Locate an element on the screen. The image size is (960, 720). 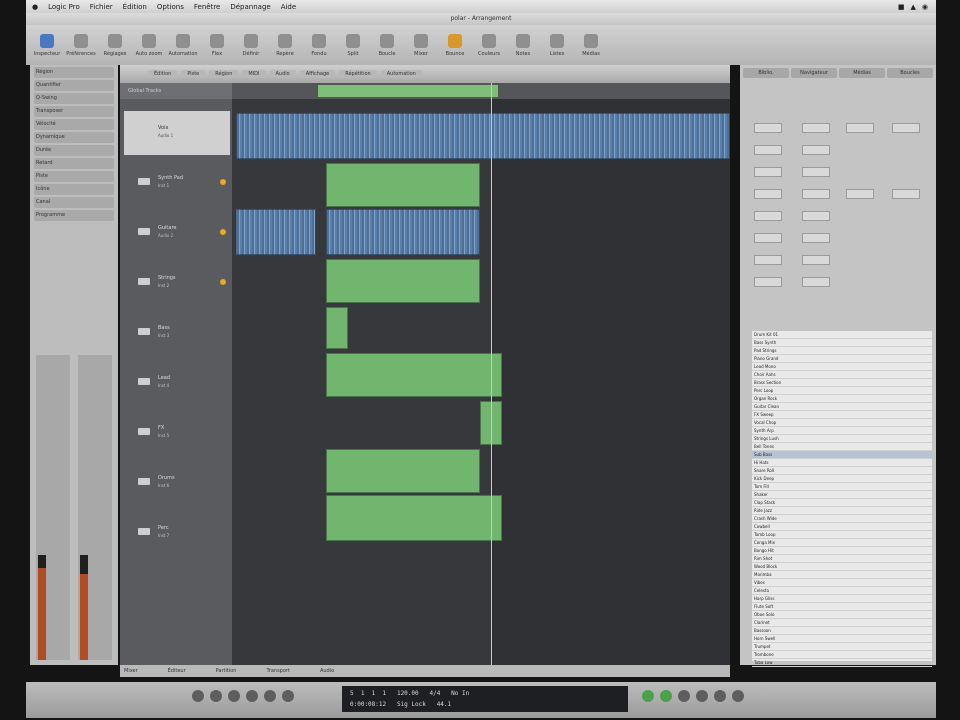
toolbar-button: Split is located at coordinates (353, 45).